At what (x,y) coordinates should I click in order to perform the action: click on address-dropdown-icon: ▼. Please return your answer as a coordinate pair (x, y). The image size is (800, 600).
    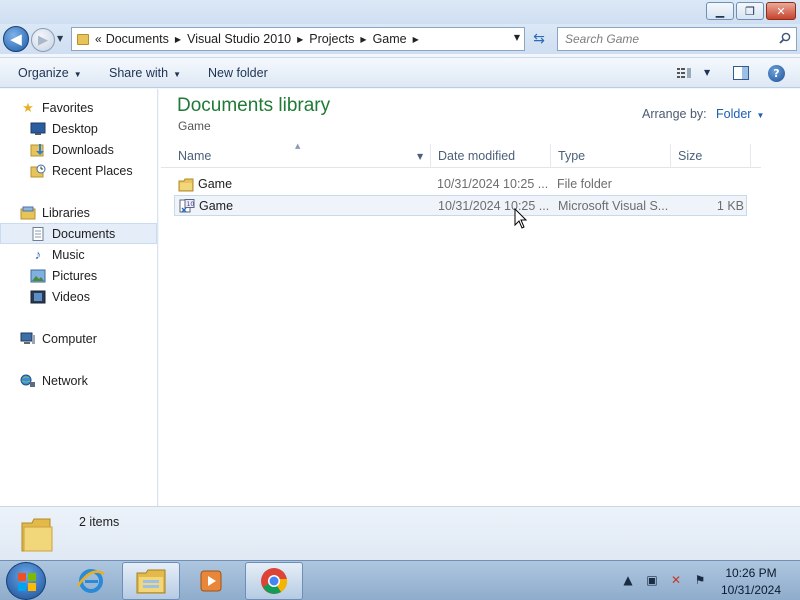
    Looking at the image, I should click on (517, 37).